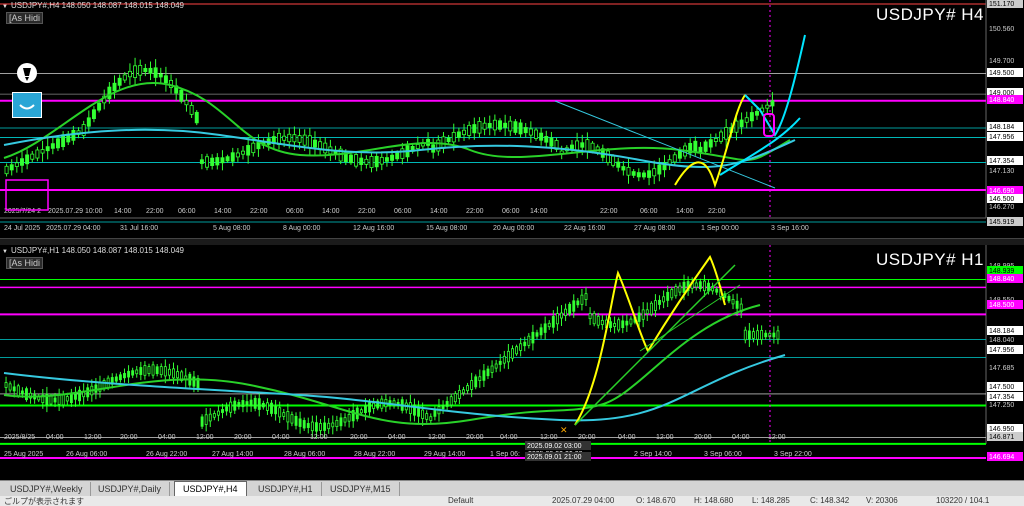 The width and height of the screenshot is (1024, 506). Describe the element at coordinates (130, 489) in the screenshot. I see `tab-daily: USDJPY#,Daily` at that location.